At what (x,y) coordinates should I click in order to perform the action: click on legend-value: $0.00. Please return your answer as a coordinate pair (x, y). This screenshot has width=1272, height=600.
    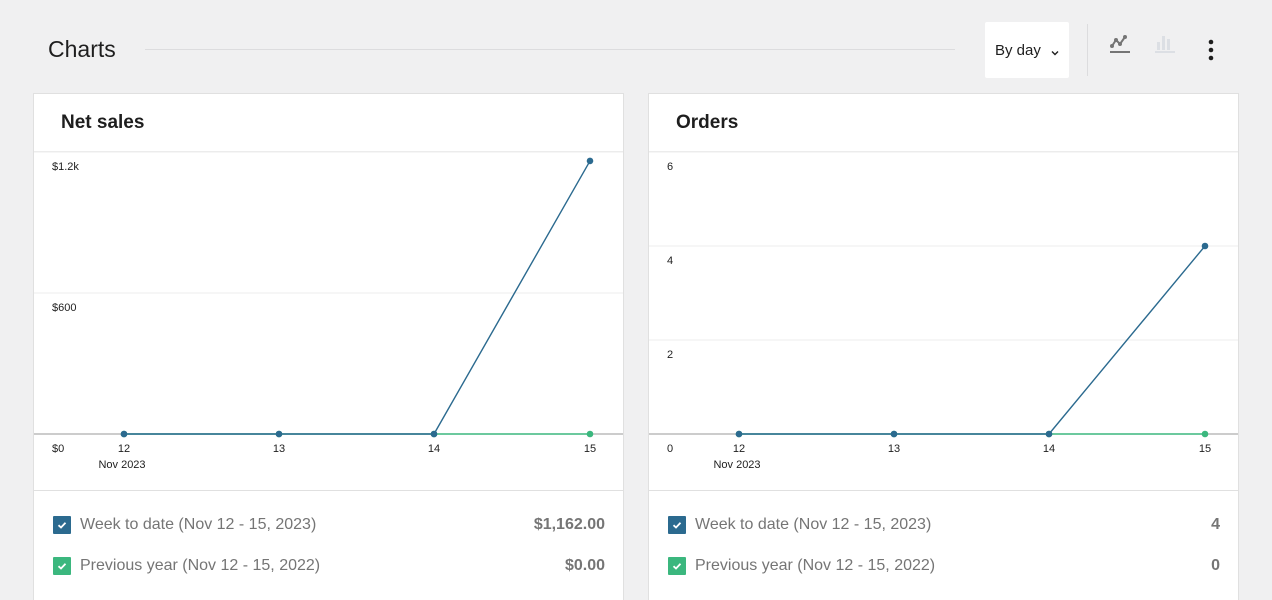
    Looking at the image, I should click on (584, 565).